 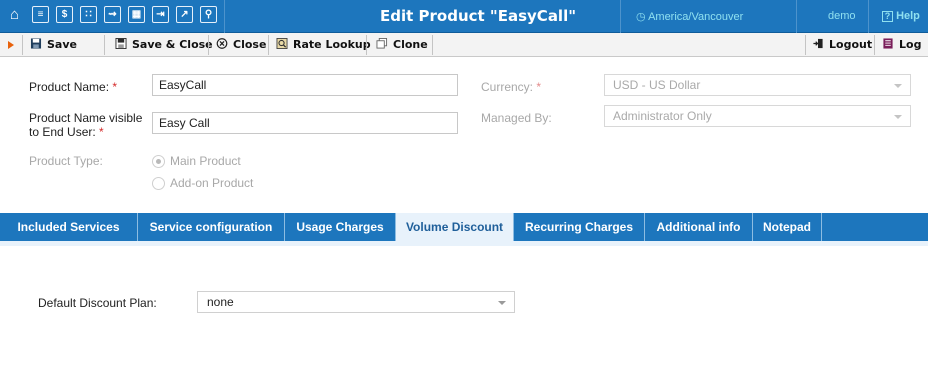 What do you see at coordinates (158, 161) in the screenshot?
I see `main-product-radio` at bounding box center [158, 161].